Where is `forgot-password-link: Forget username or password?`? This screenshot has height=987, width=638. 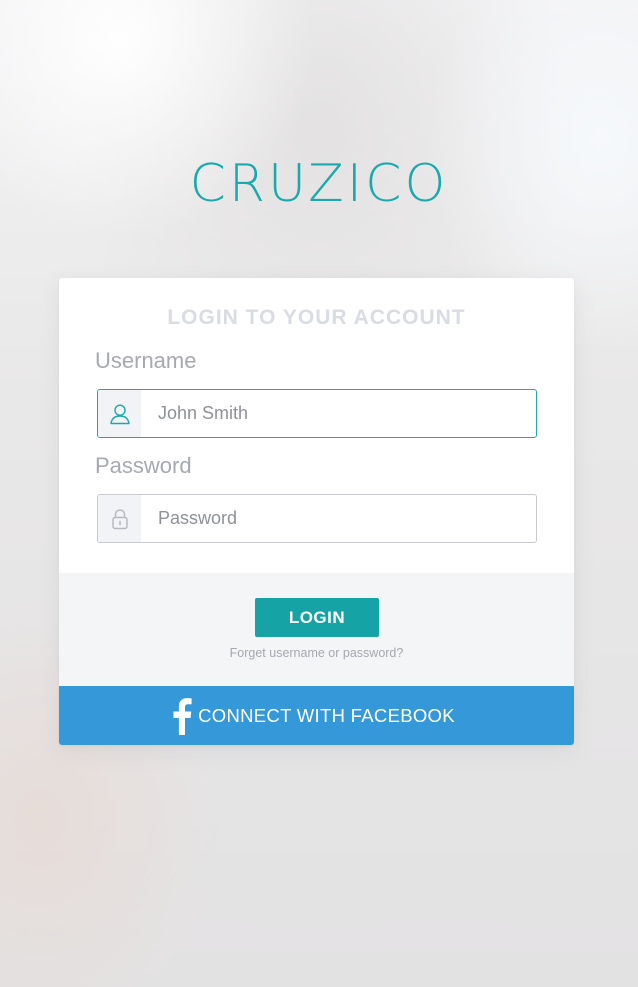
forgot-password-link: Forget username or password? is located at coordinates (316, 653).